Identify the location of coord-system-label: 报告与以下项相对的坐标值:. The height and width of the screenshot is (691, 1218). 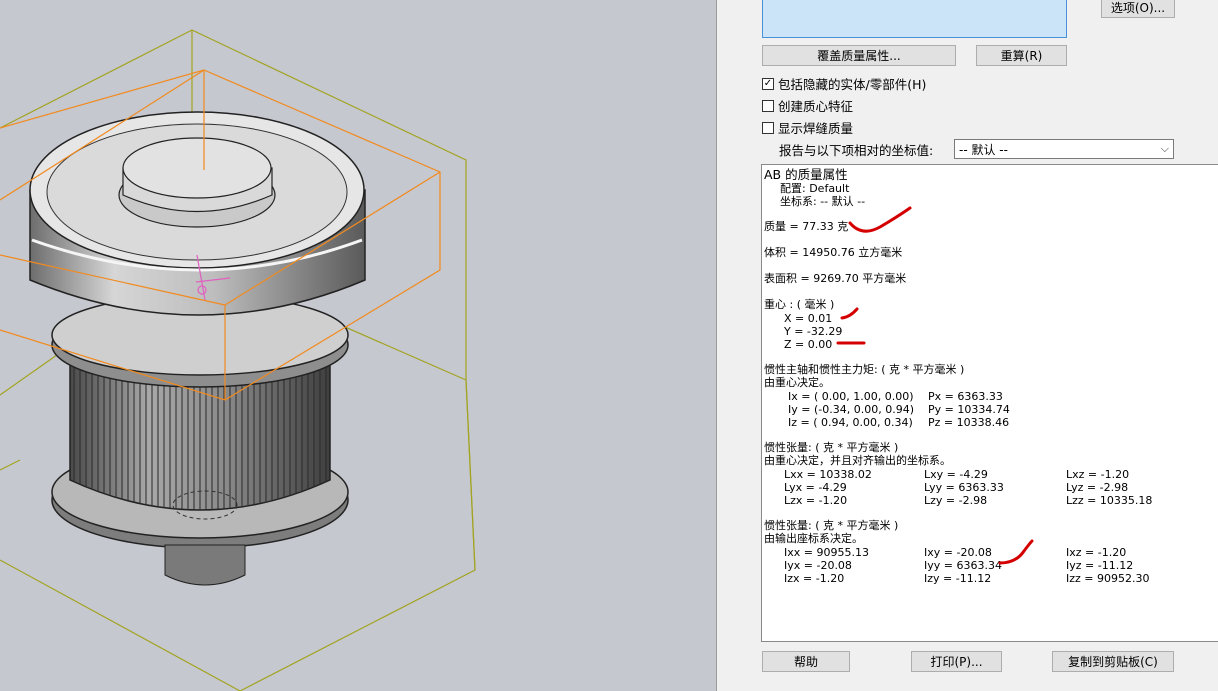
(856, 150).